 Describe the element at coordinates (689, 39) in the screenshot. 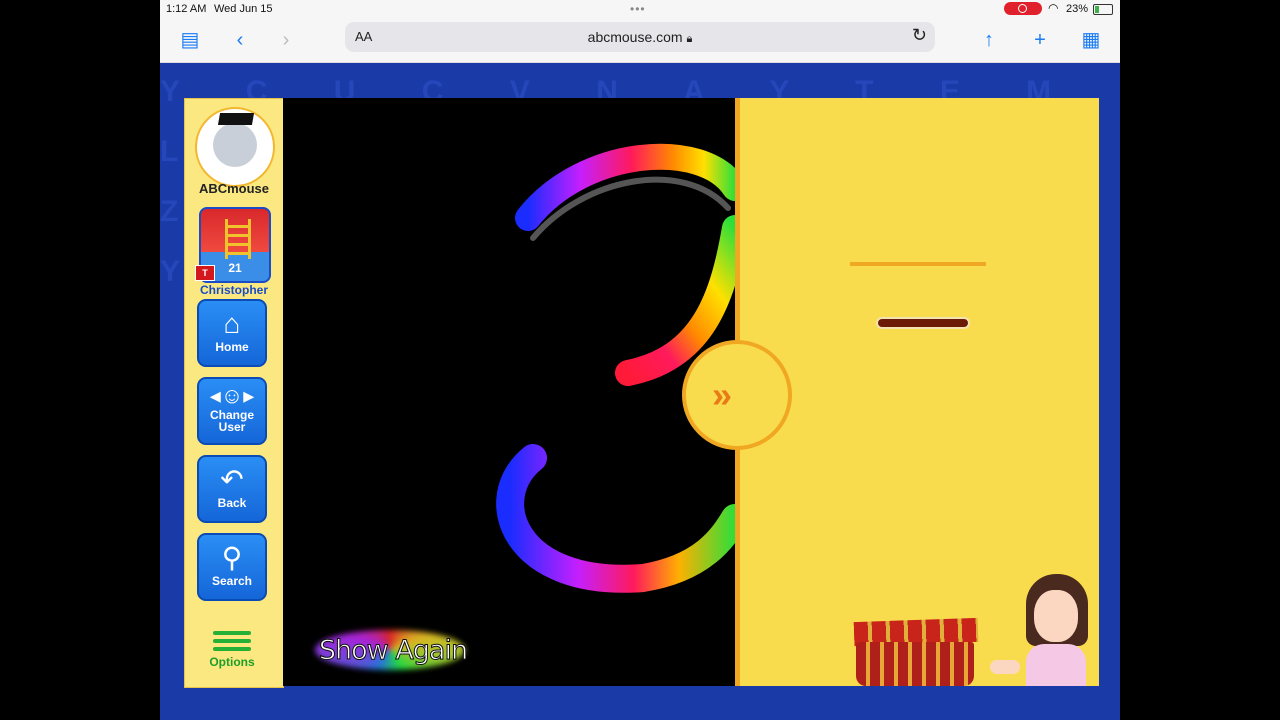

I see `lock-icon: 🔒︎` at that location.